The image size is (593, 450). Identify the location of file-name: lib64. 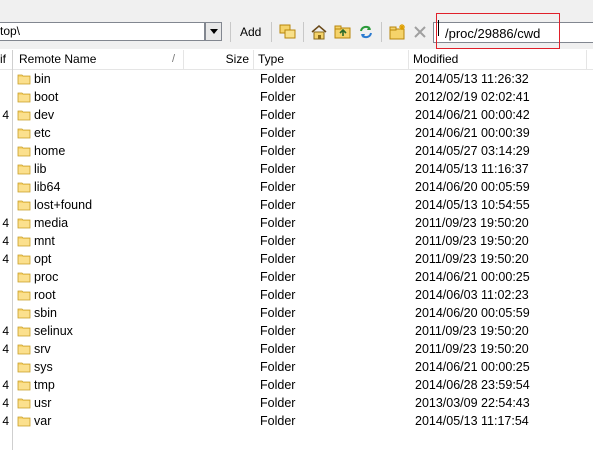
(47, 187).